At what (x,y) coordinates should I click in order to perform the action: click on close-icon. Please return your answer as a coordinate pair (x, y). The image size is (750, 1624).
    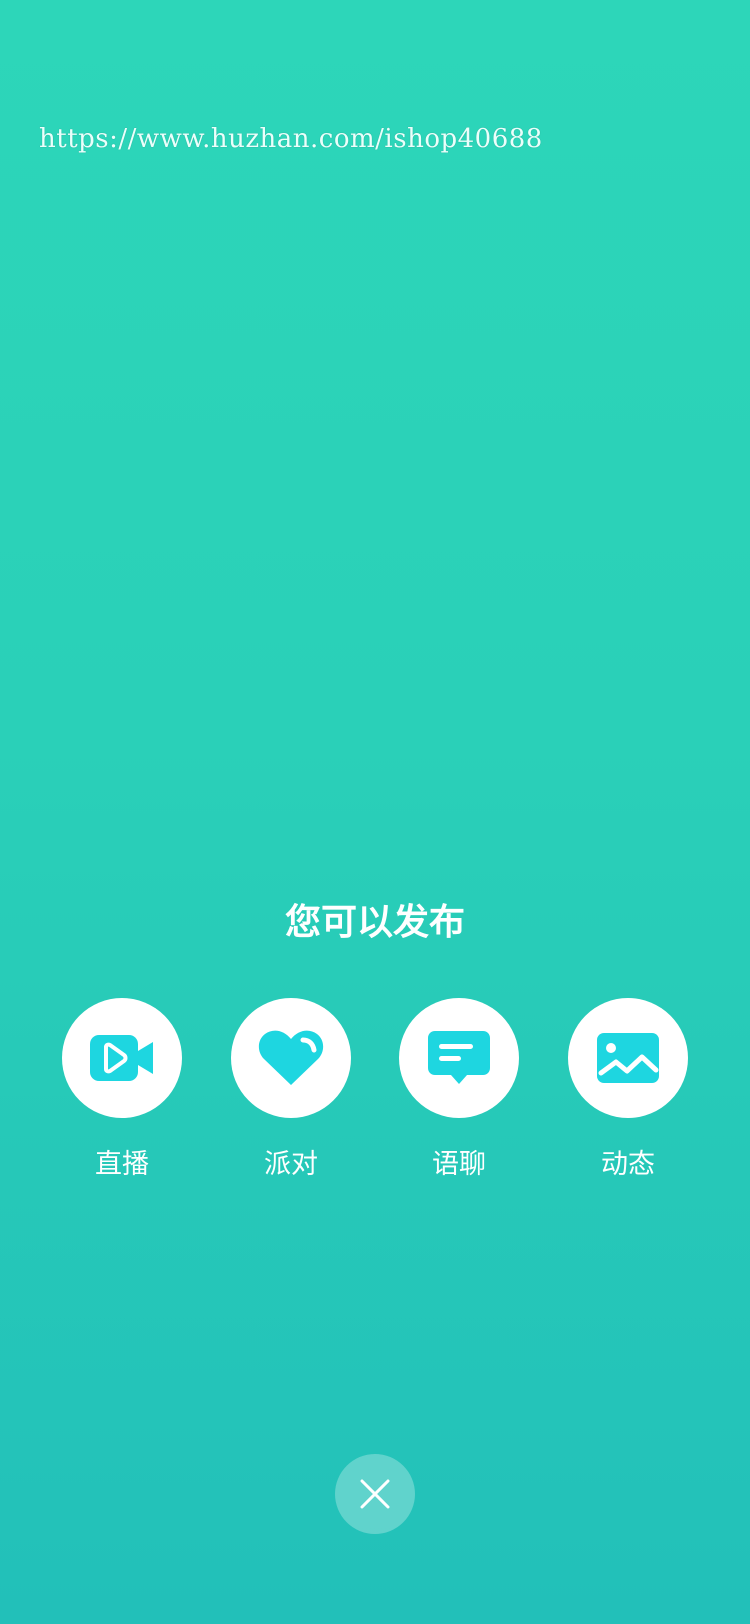
    Looking at the image, I should click on (375, 1494).